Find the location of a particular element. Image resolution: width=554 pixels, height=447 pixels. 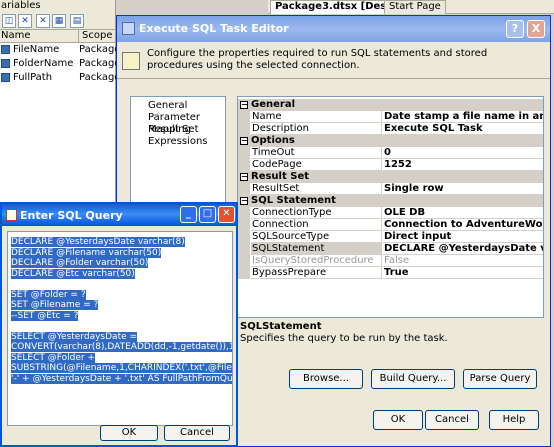

property-value: False is located at coordinates (463, 261).